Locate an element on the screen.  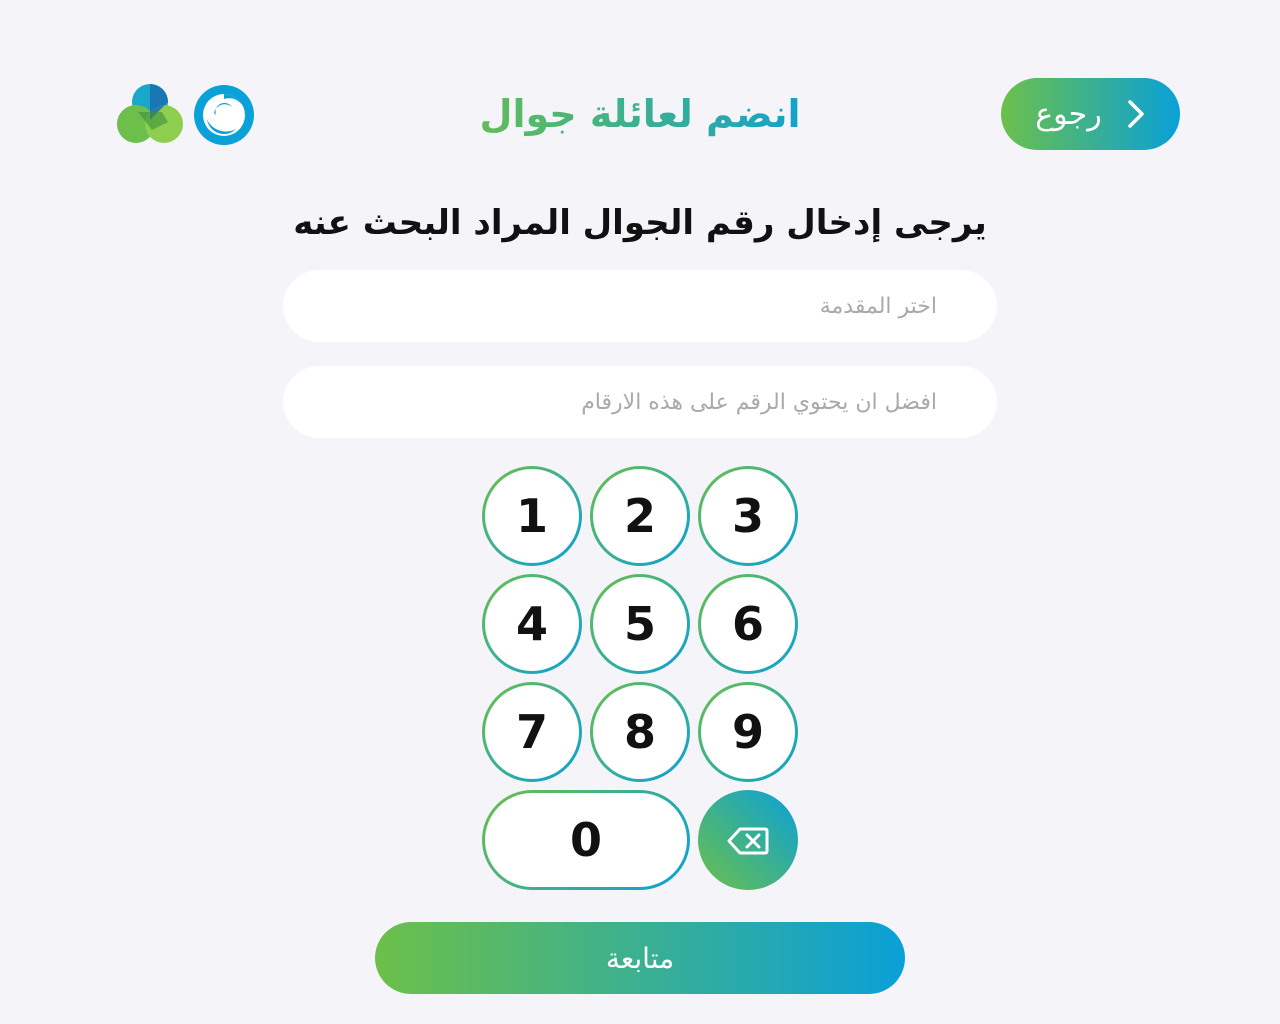
backspace-icon is located at coordinates (748, 840).